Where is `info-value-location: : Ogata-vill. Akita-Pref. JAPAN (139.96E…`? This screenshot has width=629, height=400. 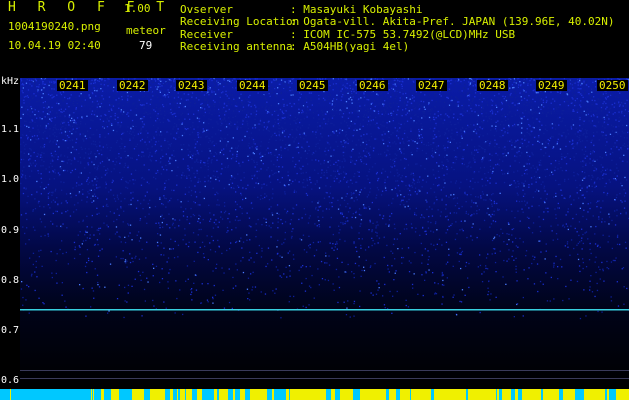 info-value-location: : Ogata-vill. Akita-Pref. JAPAN (139.96E… is located at coordinates (452, 21).